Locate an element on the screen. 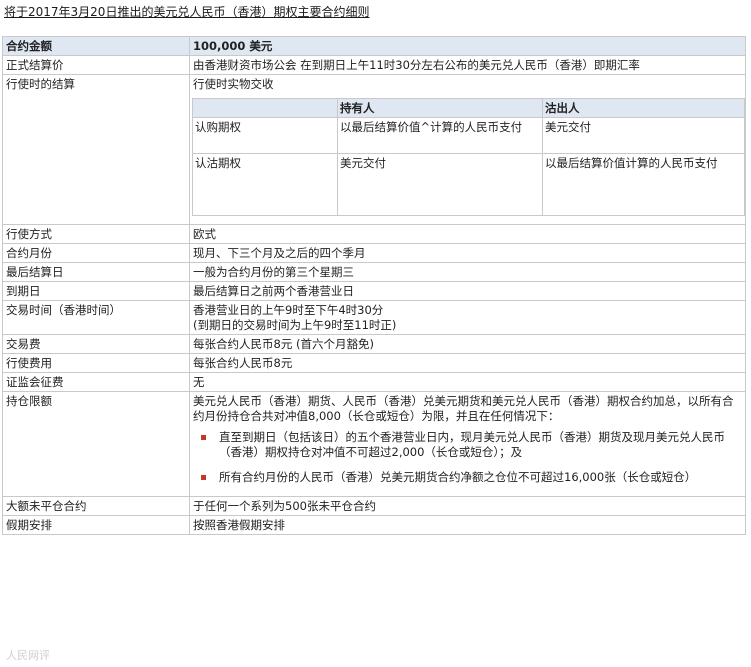 The width and height of the screenshot is (751, 667). row-label: 到期日 is located at coordinates (96, 291).